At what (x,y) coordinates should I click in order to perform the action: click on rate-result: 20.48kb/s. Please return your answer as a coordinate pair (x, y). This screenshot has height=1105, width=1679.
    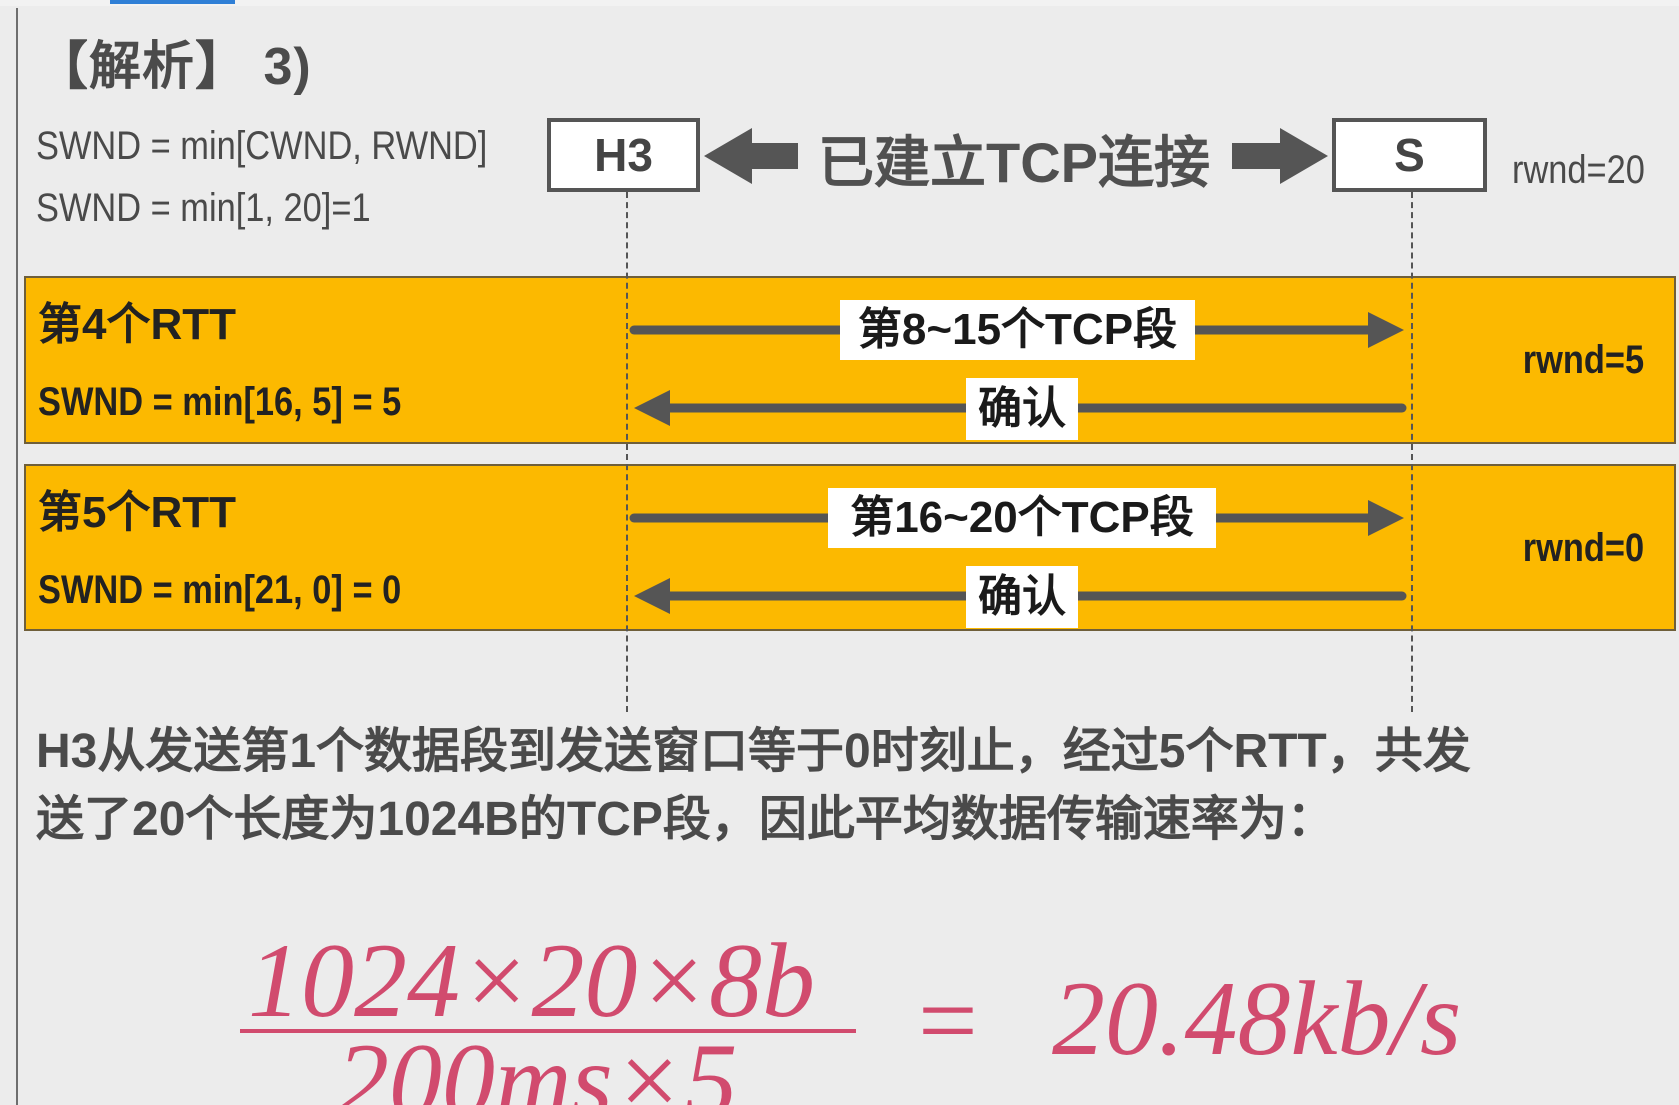
    Looking at the image, I should click on (1257, 1018).